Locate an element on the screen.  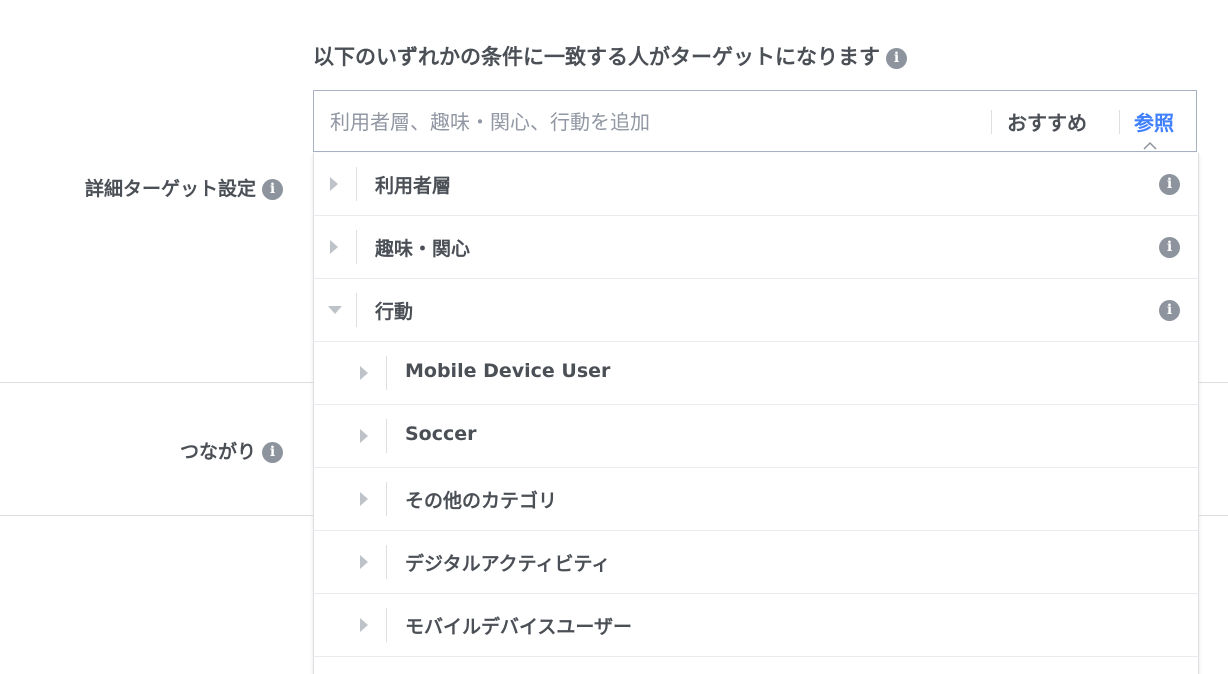
subcategory-other: その他のカテゴリ is located at coordinates (756, 499).